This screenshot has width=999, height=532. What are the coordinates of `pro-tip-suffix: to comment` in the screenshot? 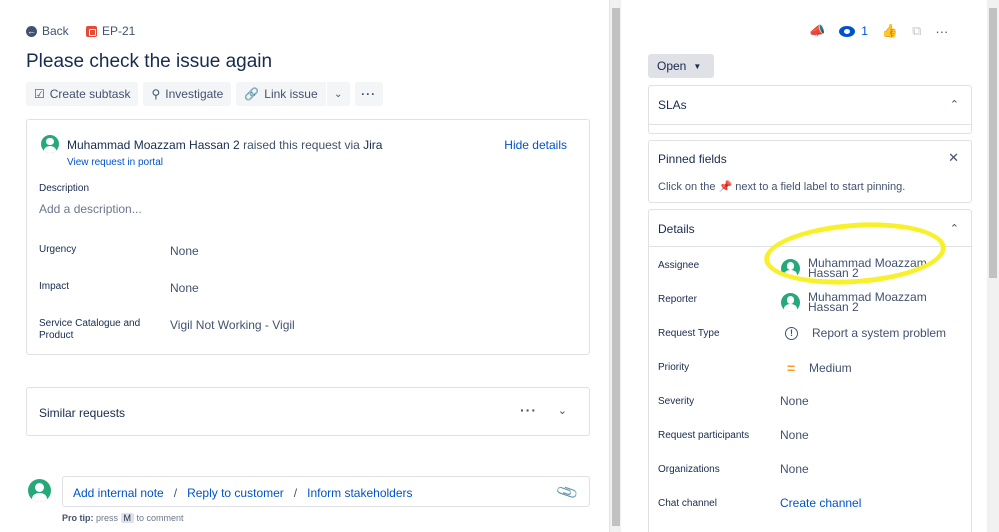 It's located at (159, 518).